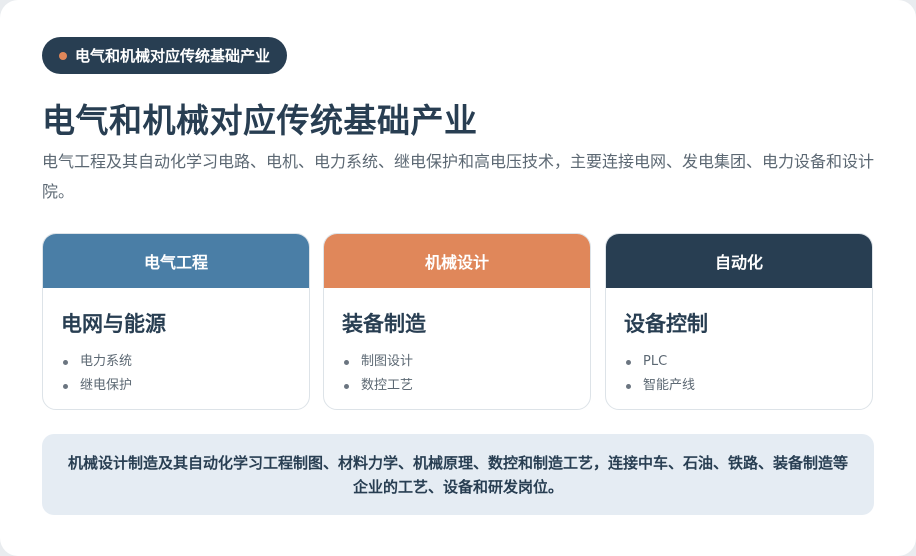  I want to click on column-list: PLC 智能产线, so click(739, 374).